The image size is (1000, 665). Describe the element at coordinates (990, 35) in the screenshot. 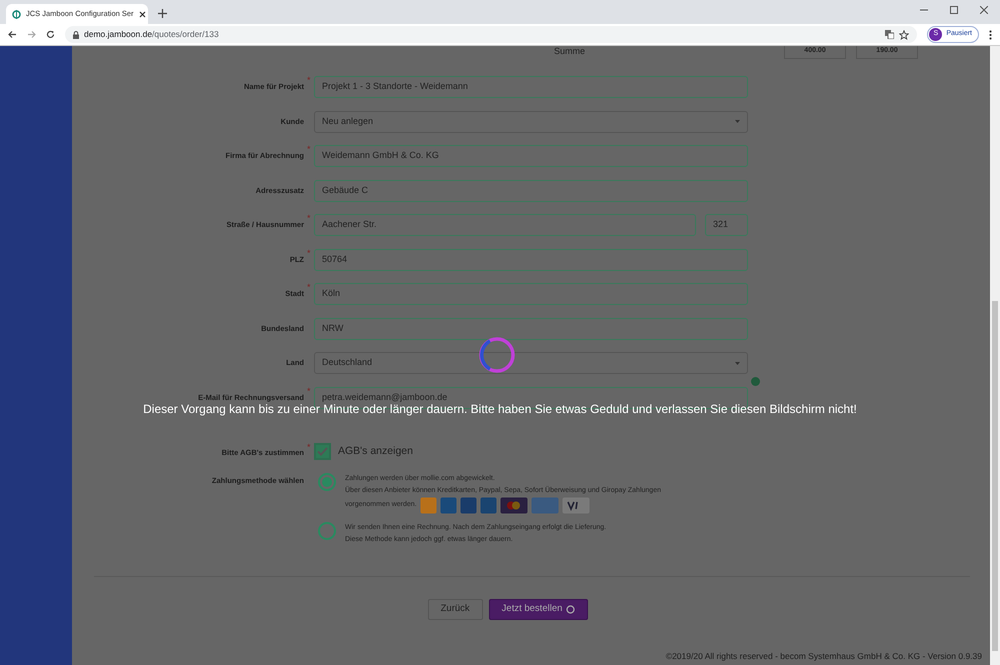

I see `menu-icon` at that location.